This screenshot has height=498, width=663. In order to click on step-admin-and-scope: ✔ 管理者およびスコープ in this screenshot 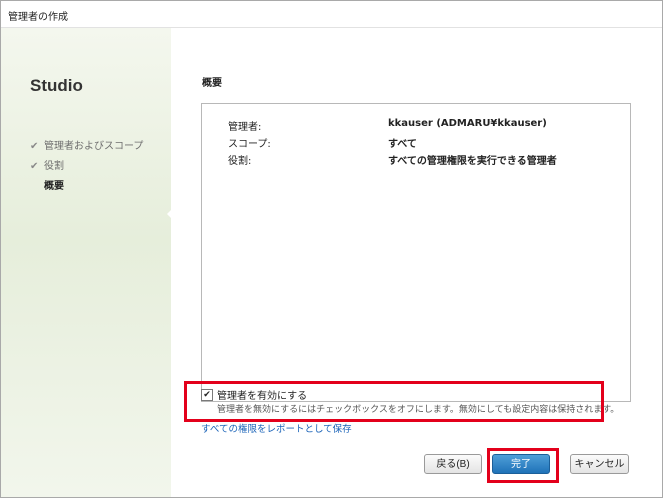, I will do `click(86, 150)`.